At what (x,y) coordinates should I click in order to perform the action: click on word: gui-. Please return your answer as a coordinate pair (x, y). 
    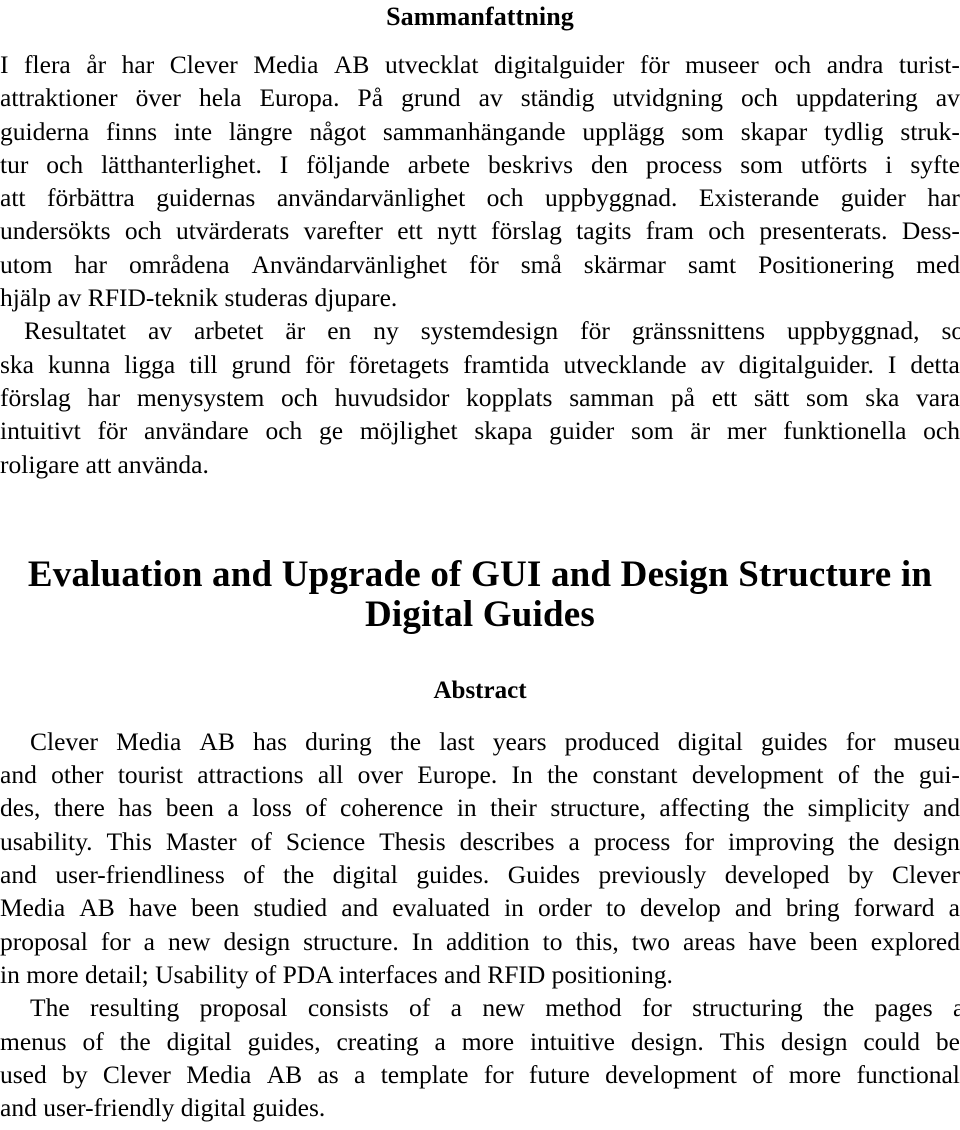
    Looking at the image, I should click on (939, 775).